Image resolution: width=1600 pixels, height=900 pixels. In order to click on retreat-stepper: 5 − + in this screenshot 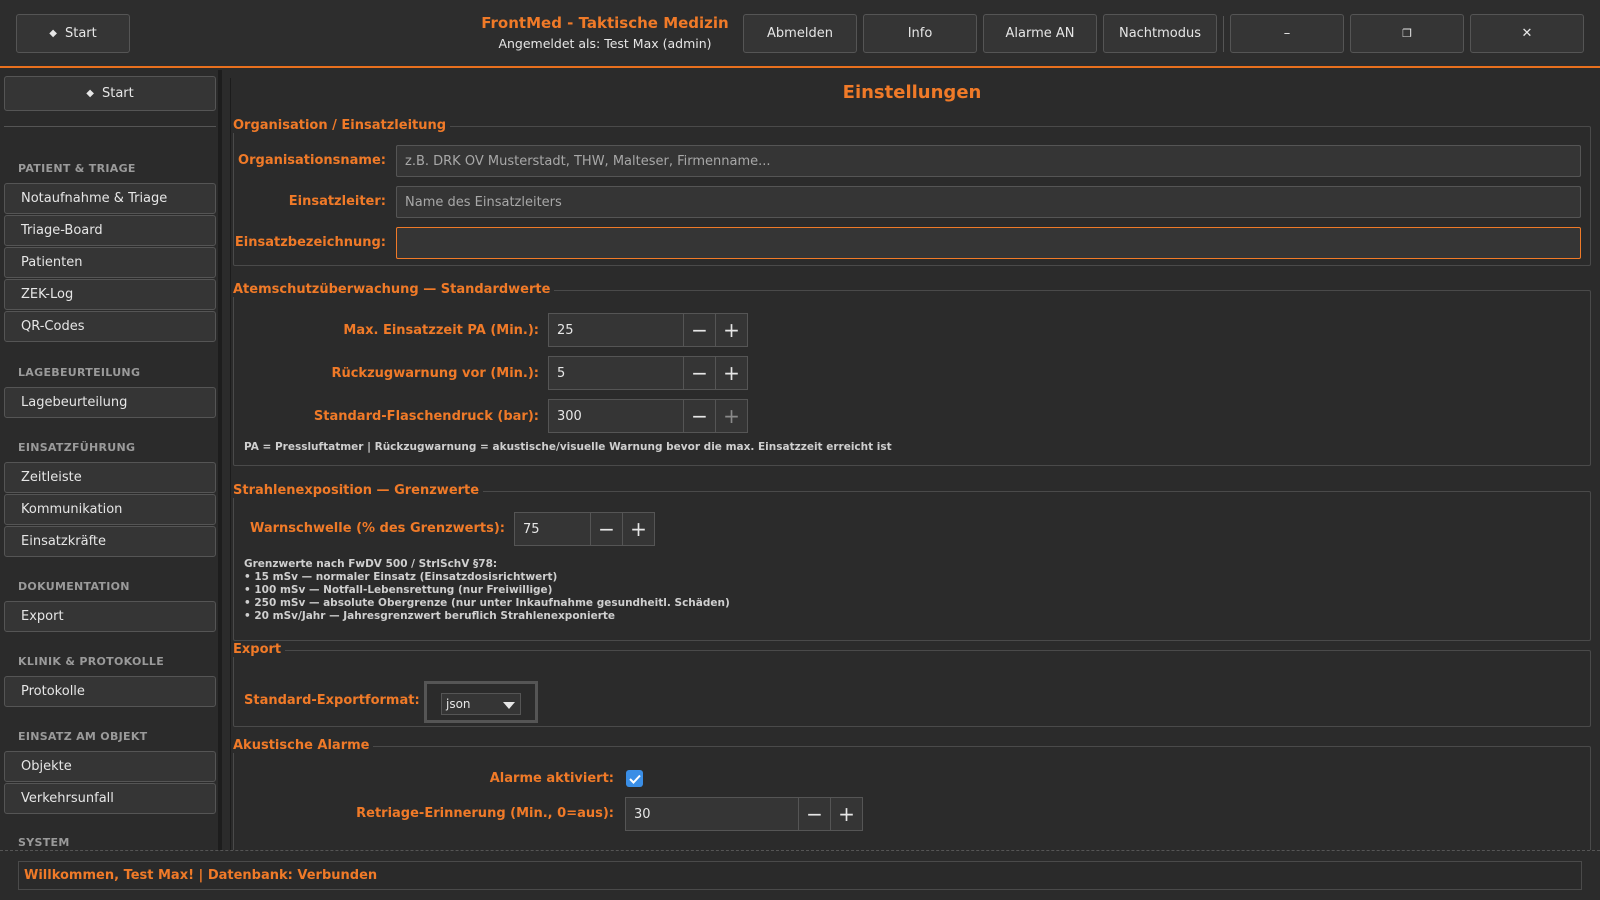, I will do `click(648, 373)`.